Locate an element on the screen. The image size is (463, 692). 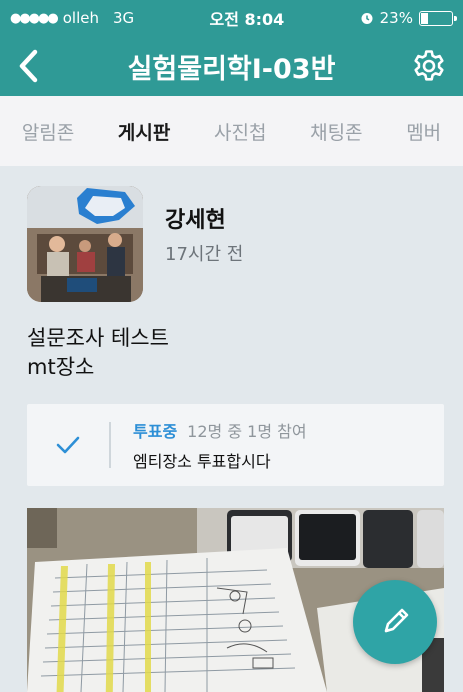
back-button is located at coordinates (36, 66).